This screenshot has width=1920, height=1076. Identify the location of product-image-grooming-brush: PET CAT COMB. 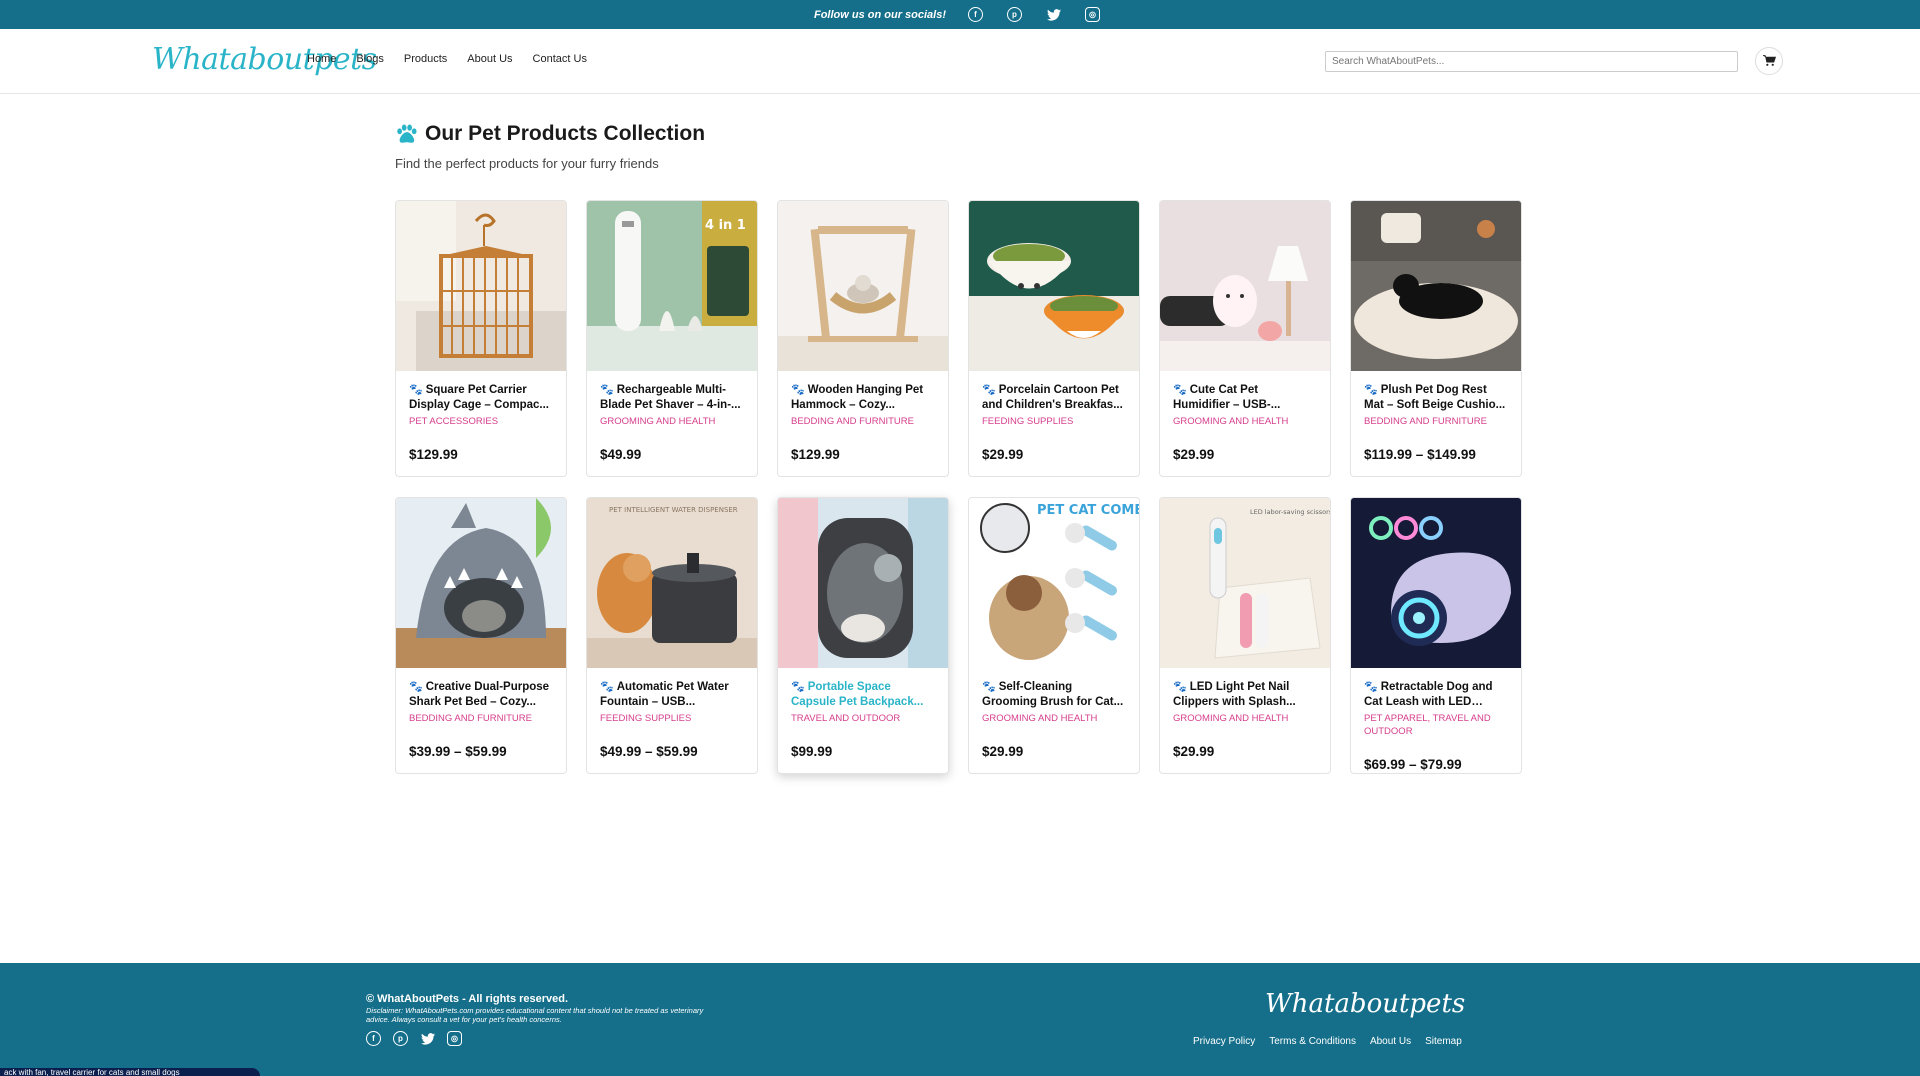
(1054, 583).